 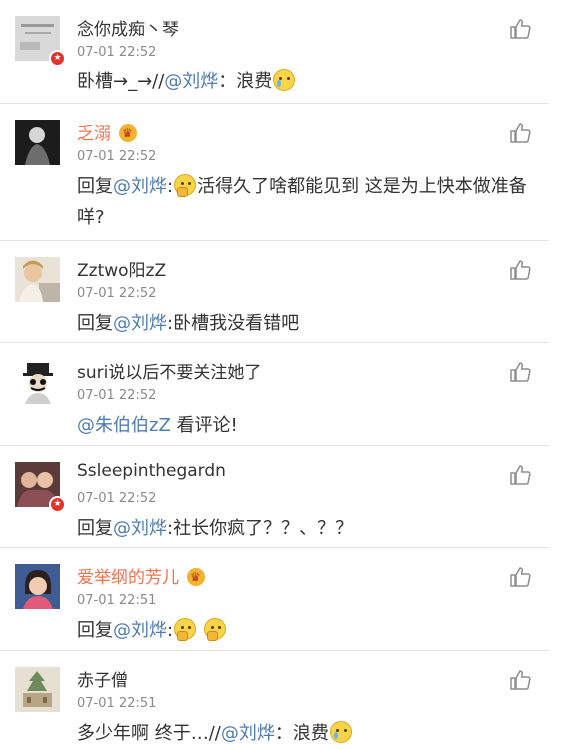 I want to click on comment-item: Zztwo阳zZ 07-01 22:52 回复@刘烨:卧槽我没看错吧, so click(x=274, y=292).